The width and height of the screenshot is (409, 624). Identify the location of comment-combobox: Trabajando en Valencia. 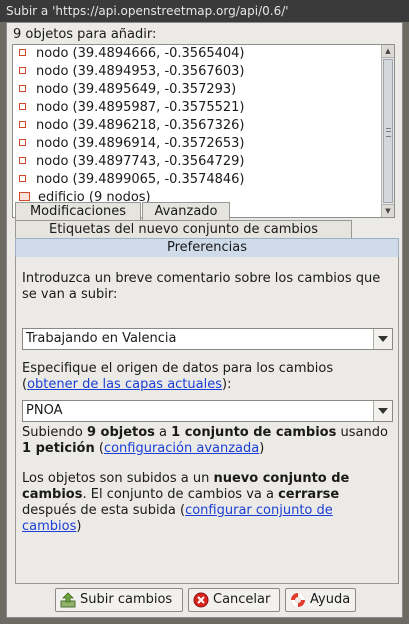
(207, 339).